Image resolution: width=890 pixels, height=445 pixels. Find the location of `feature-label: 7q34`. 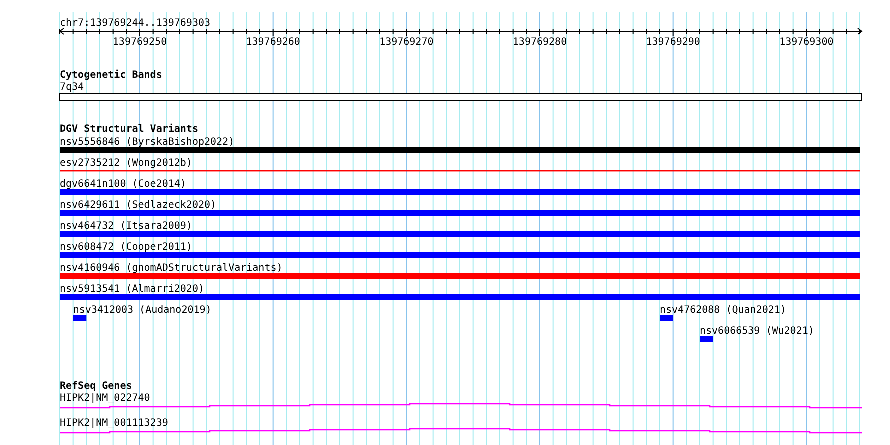

feature-label: 7q34 is located at coordinates (72, 87).